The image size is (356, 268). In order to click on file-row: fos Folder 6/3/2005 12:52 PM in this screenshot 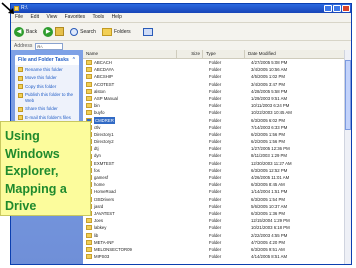, I will do `click(217, 170)`.